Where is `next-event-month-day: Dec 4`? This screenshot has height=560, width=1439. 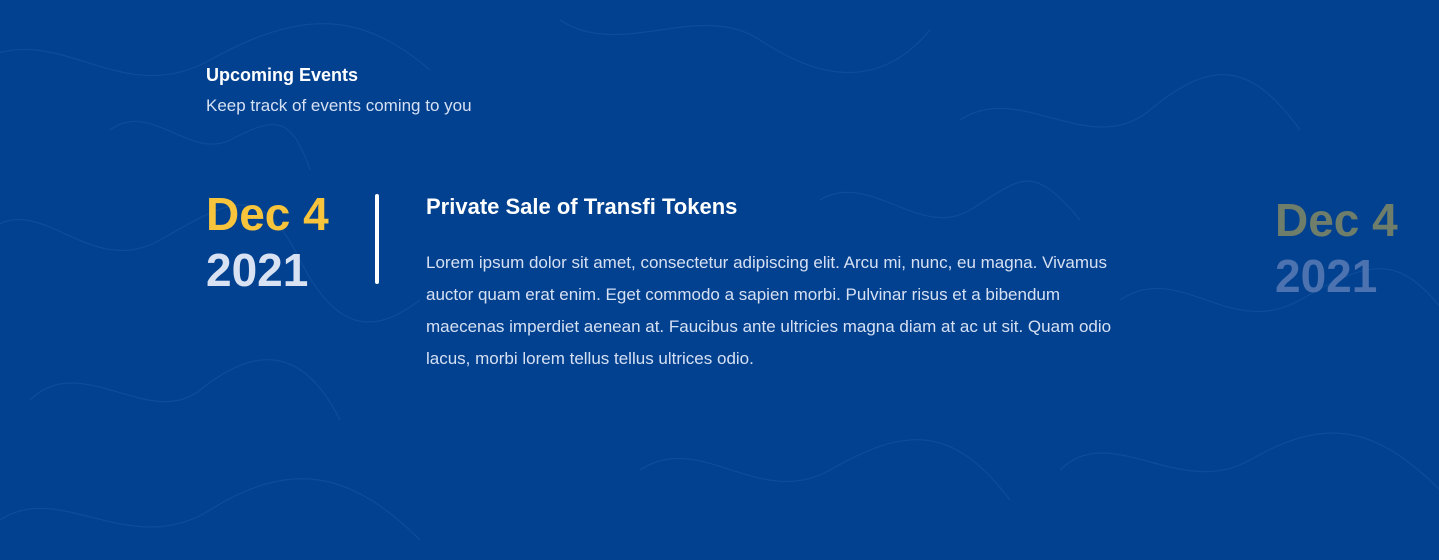
next-event-month-day: Dec 4 is located at coordinates (1336, 220).